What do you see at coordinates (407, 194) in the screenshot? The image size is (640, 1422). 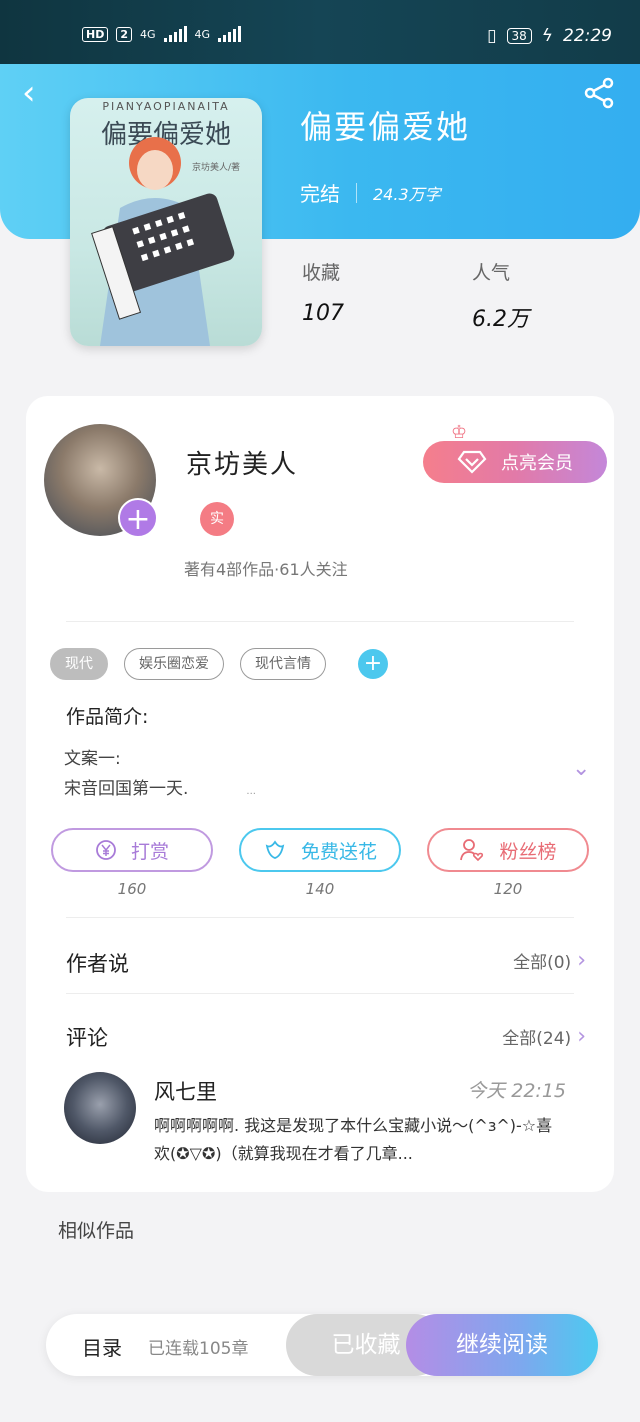 I see `word-count: 24.3万字` at bounding box center [407, 194].